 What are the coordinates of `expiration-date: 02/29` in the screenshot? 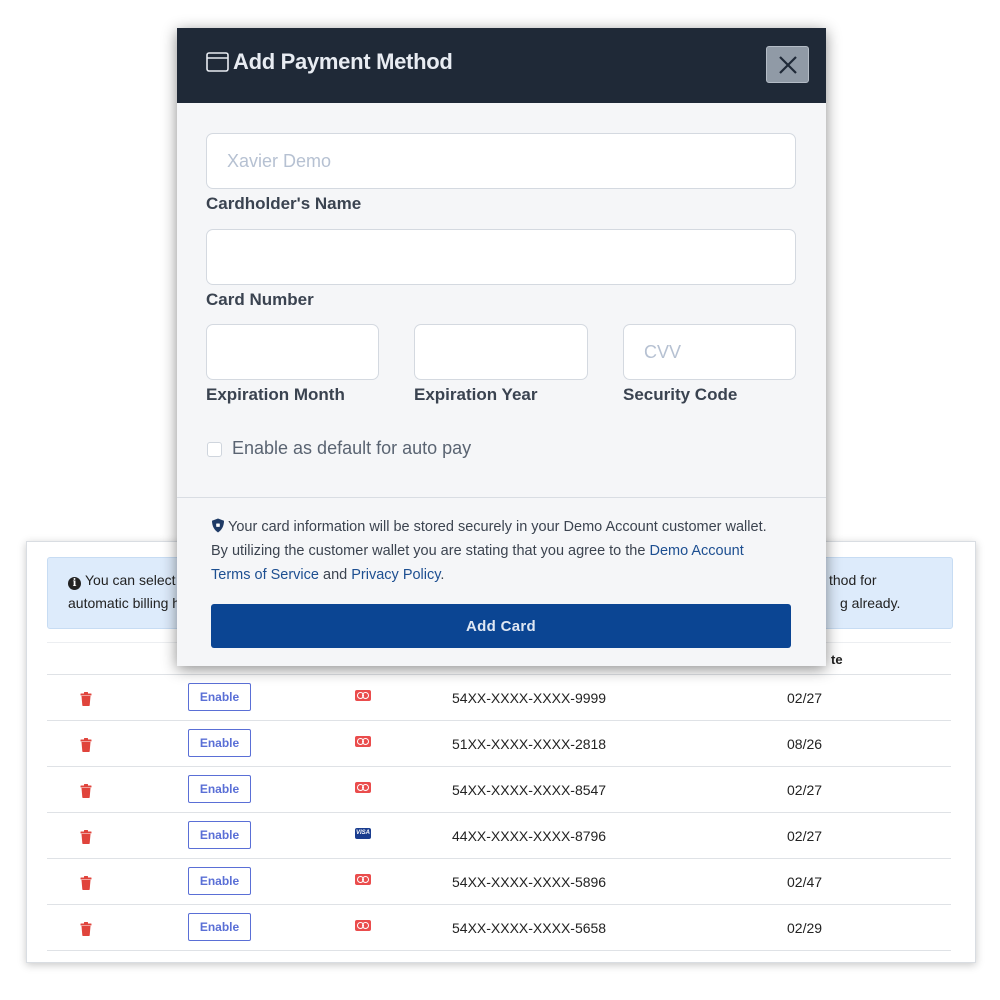 It's located at (805, 928).